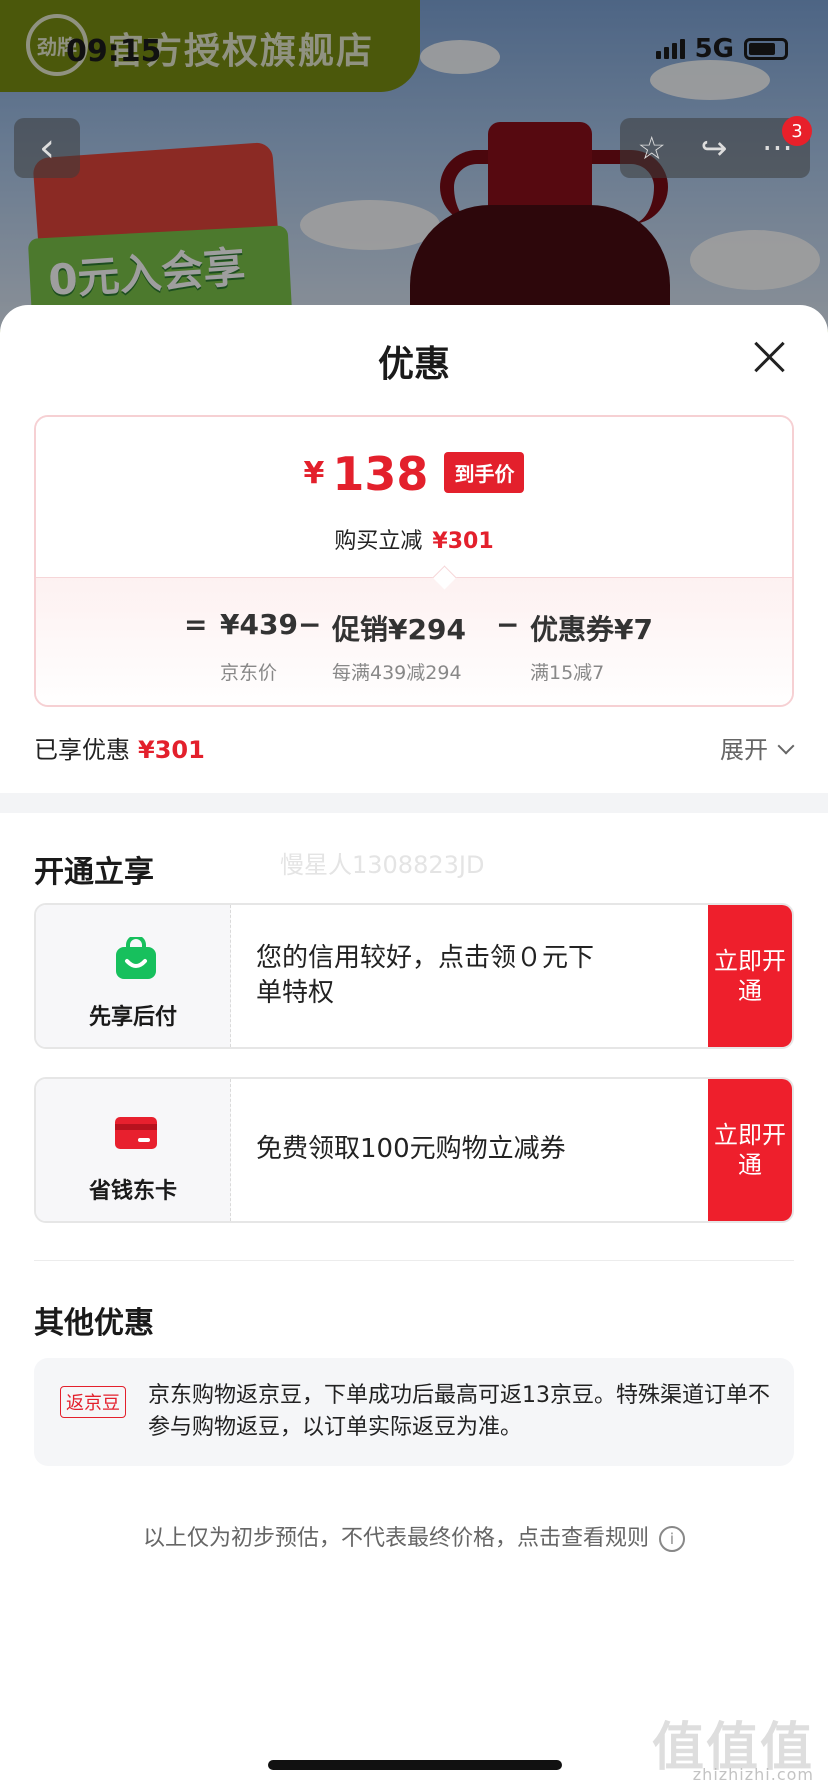 The width and height of the screenshot is (828, 1792). I want to click on final-price-amount: 138, so click(380, 474).